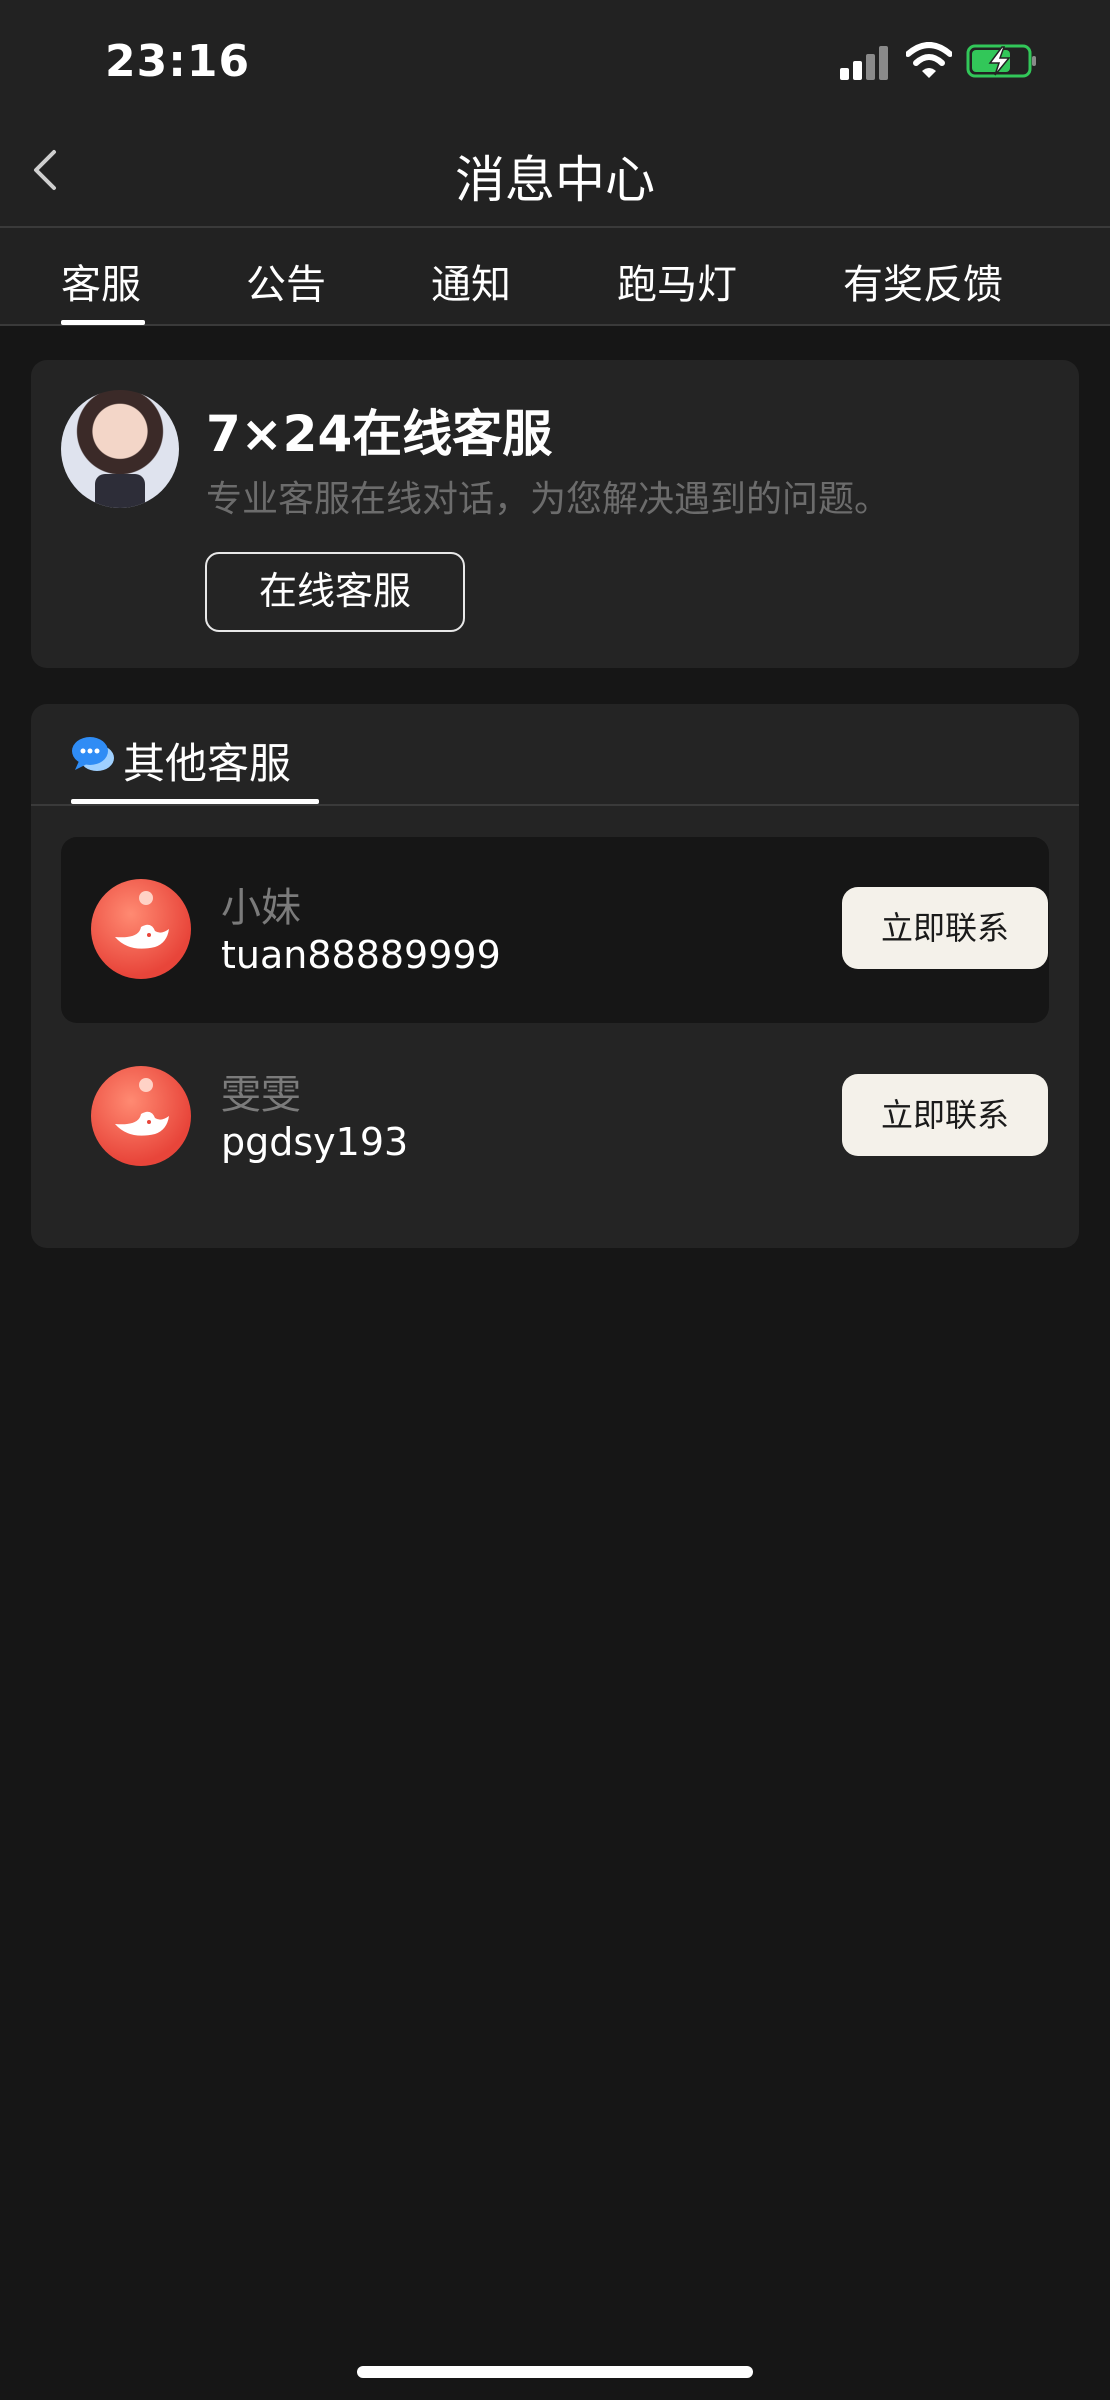 The height and width of the screenshot is (2400, 1110). I want to click on wifi-icon, so click(929, 60).